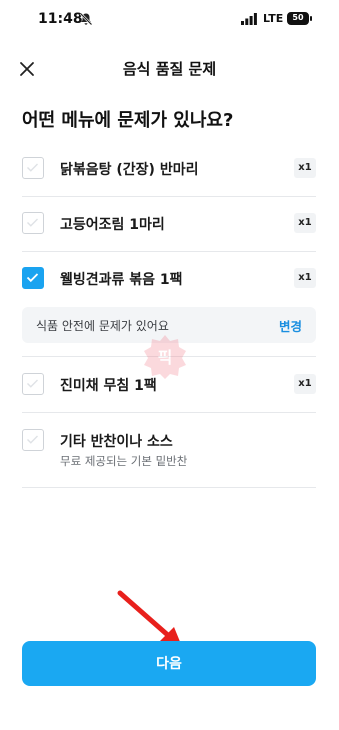 The image size is (339, 730). I want to click on svg-text: 픽, so click(165, 357).